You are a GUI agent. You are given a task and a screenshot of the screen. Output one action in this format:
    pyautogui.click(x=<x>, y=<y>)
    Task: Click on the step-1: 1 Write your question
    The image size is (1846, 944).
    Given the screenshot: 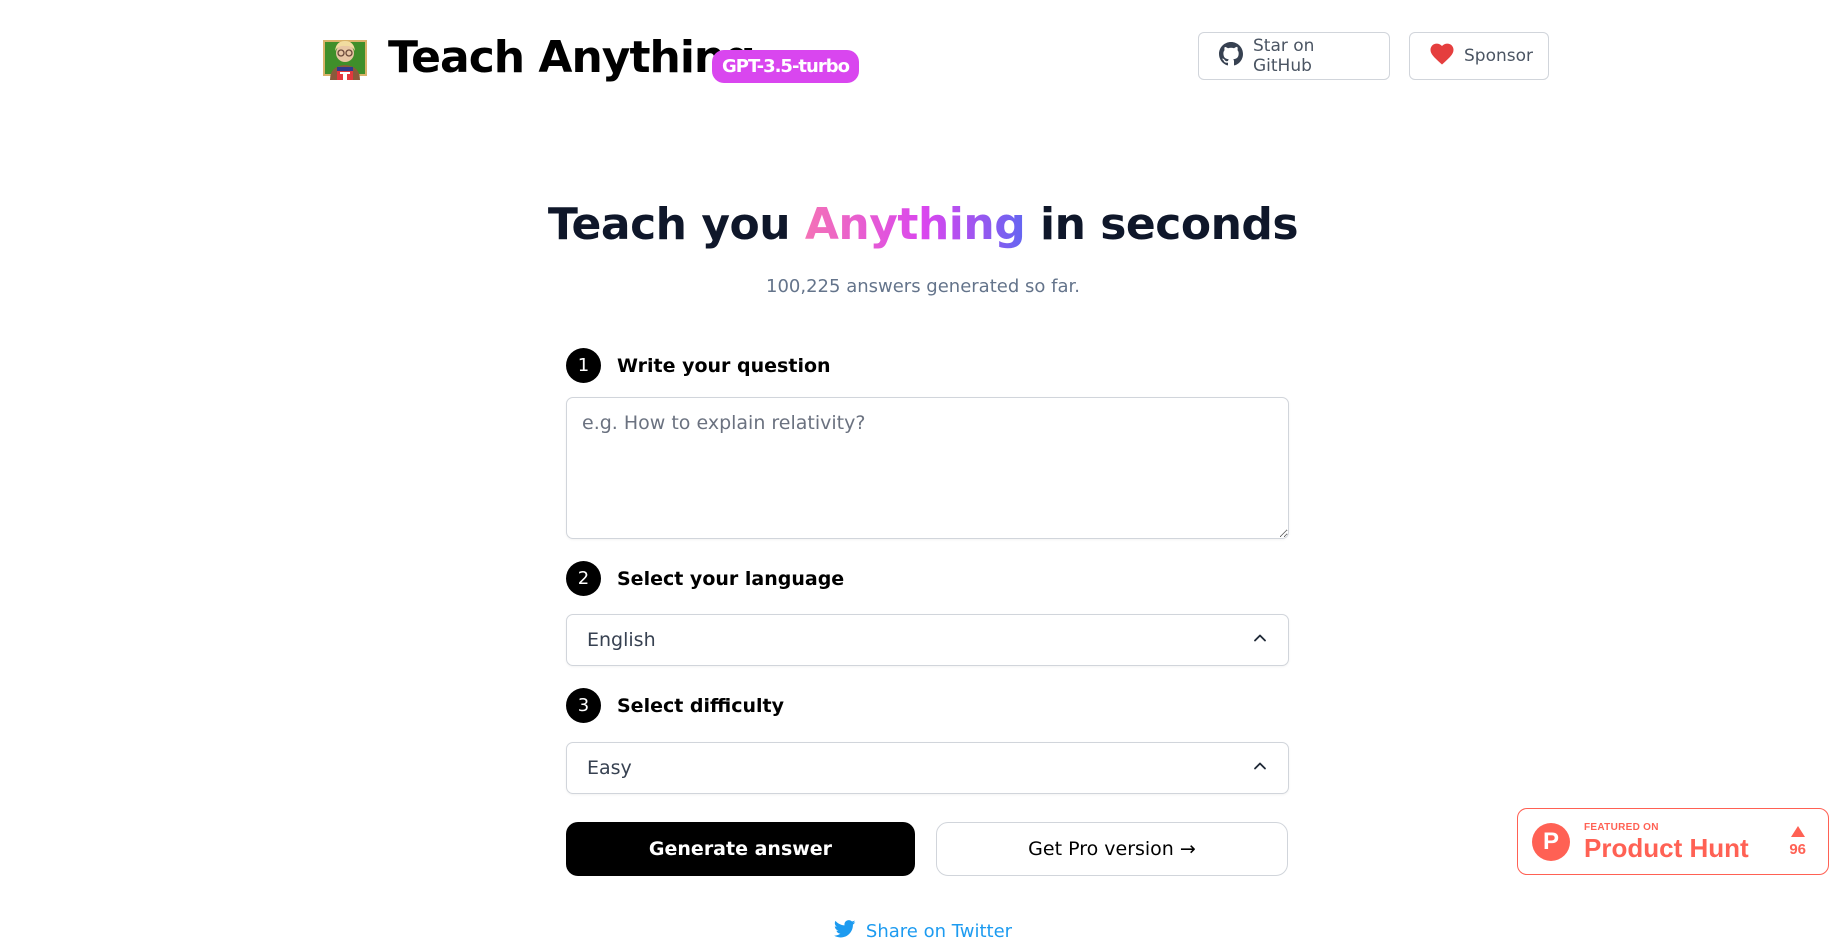 What is the action you would take?
    pyautogui.click(x=698, y=365)
    